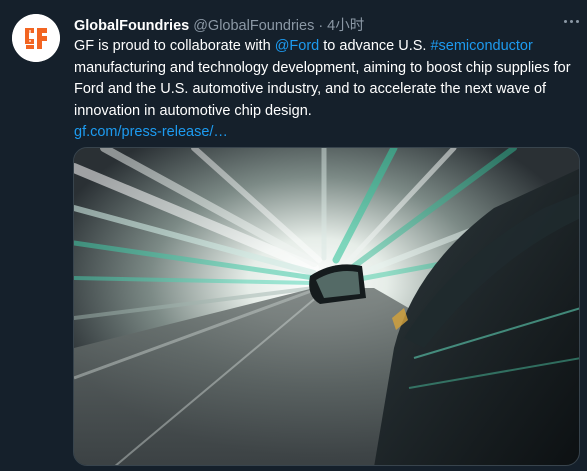  I want to click on tweet-text-intro: GF is proud to collaborate with, so click(174, 46).